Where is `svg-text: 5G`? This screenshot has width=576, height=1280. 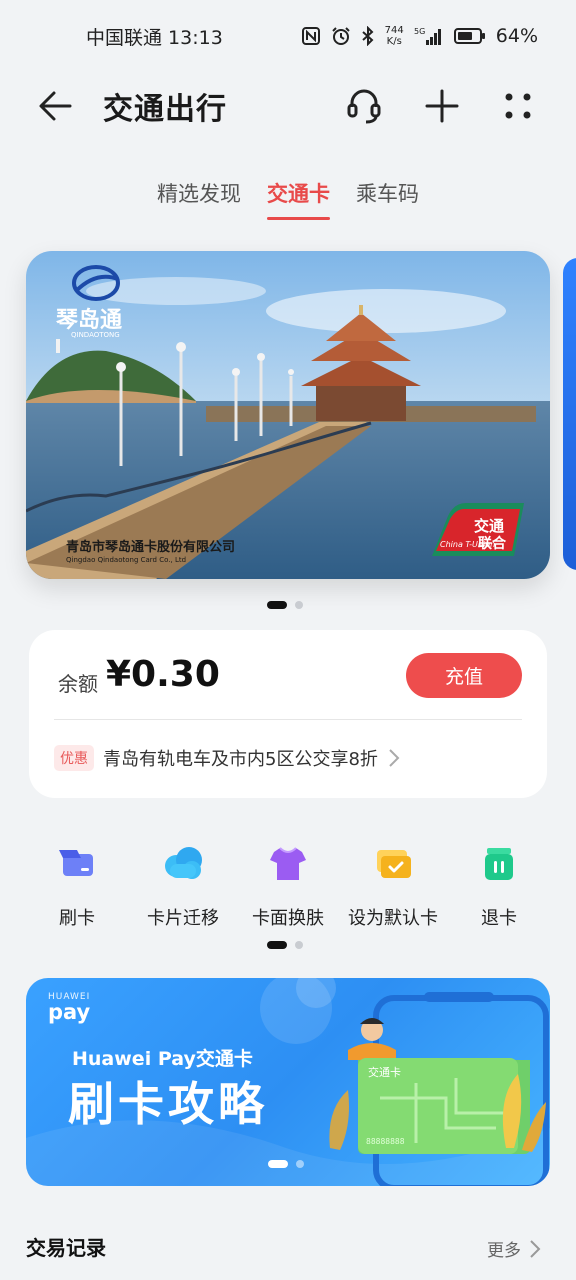 svg-text: 5G is located at coordinates (419, 31).